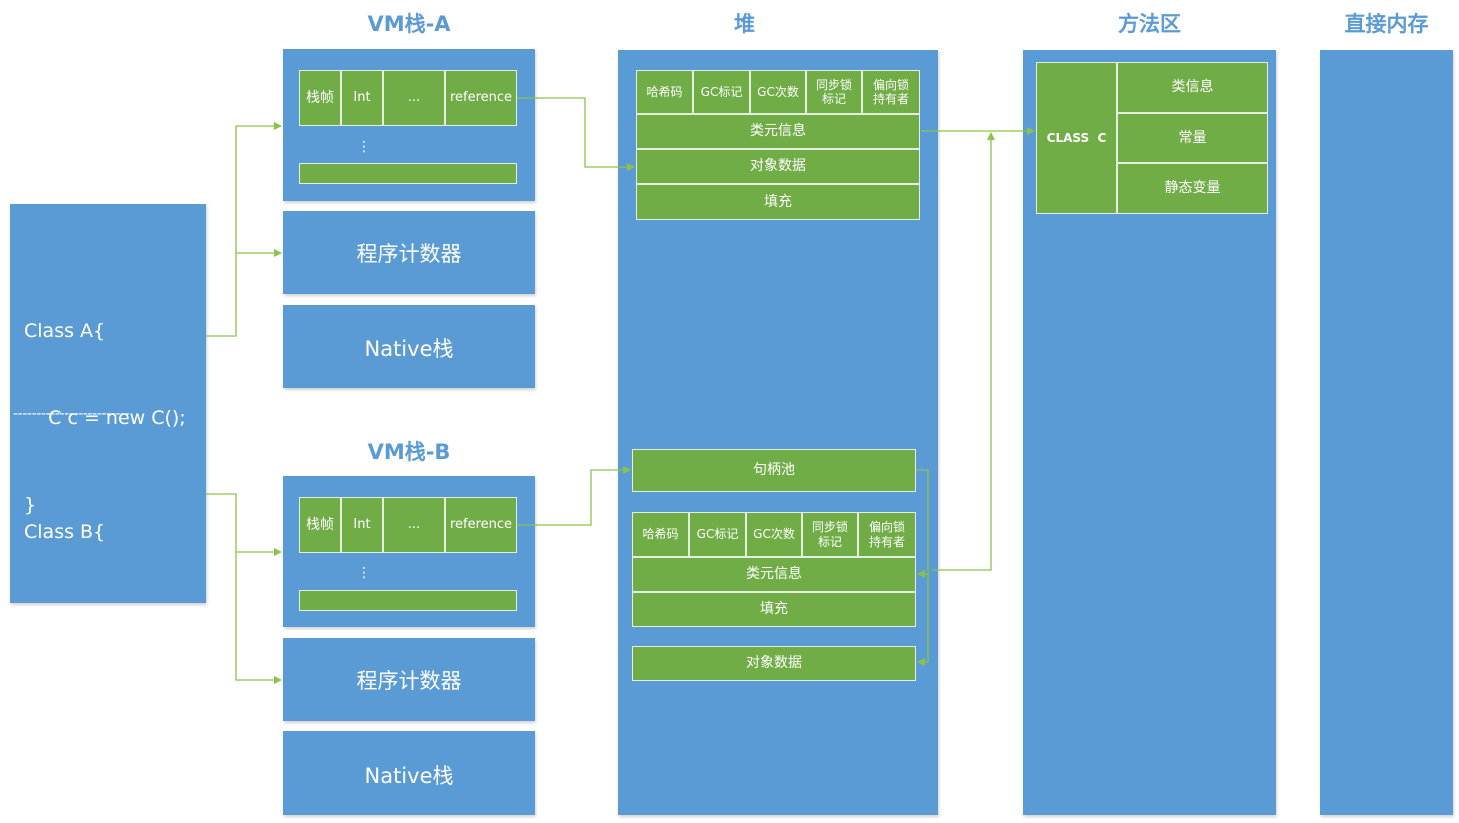 The width and height of the screenshot is (1459, 823). I want to click on obj2-meta-to-class-c-arrow, so click(963, 351).